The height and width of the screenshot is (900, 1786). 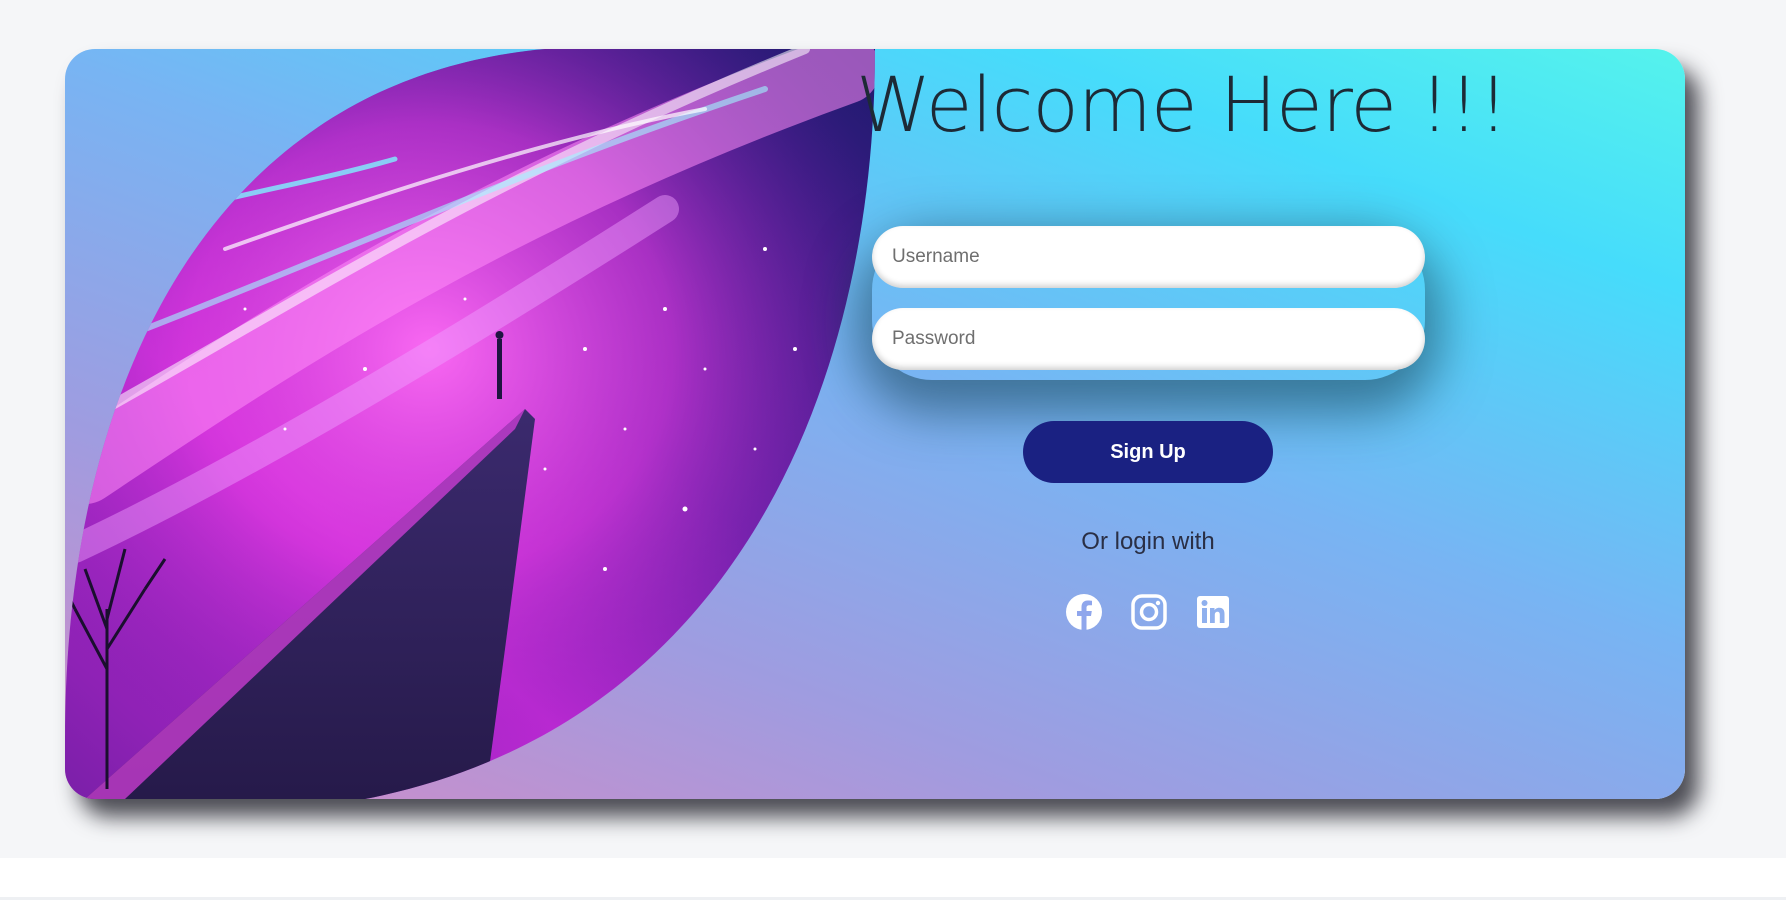 I want to click on facebook-icon, so click(x=1084, y=612).